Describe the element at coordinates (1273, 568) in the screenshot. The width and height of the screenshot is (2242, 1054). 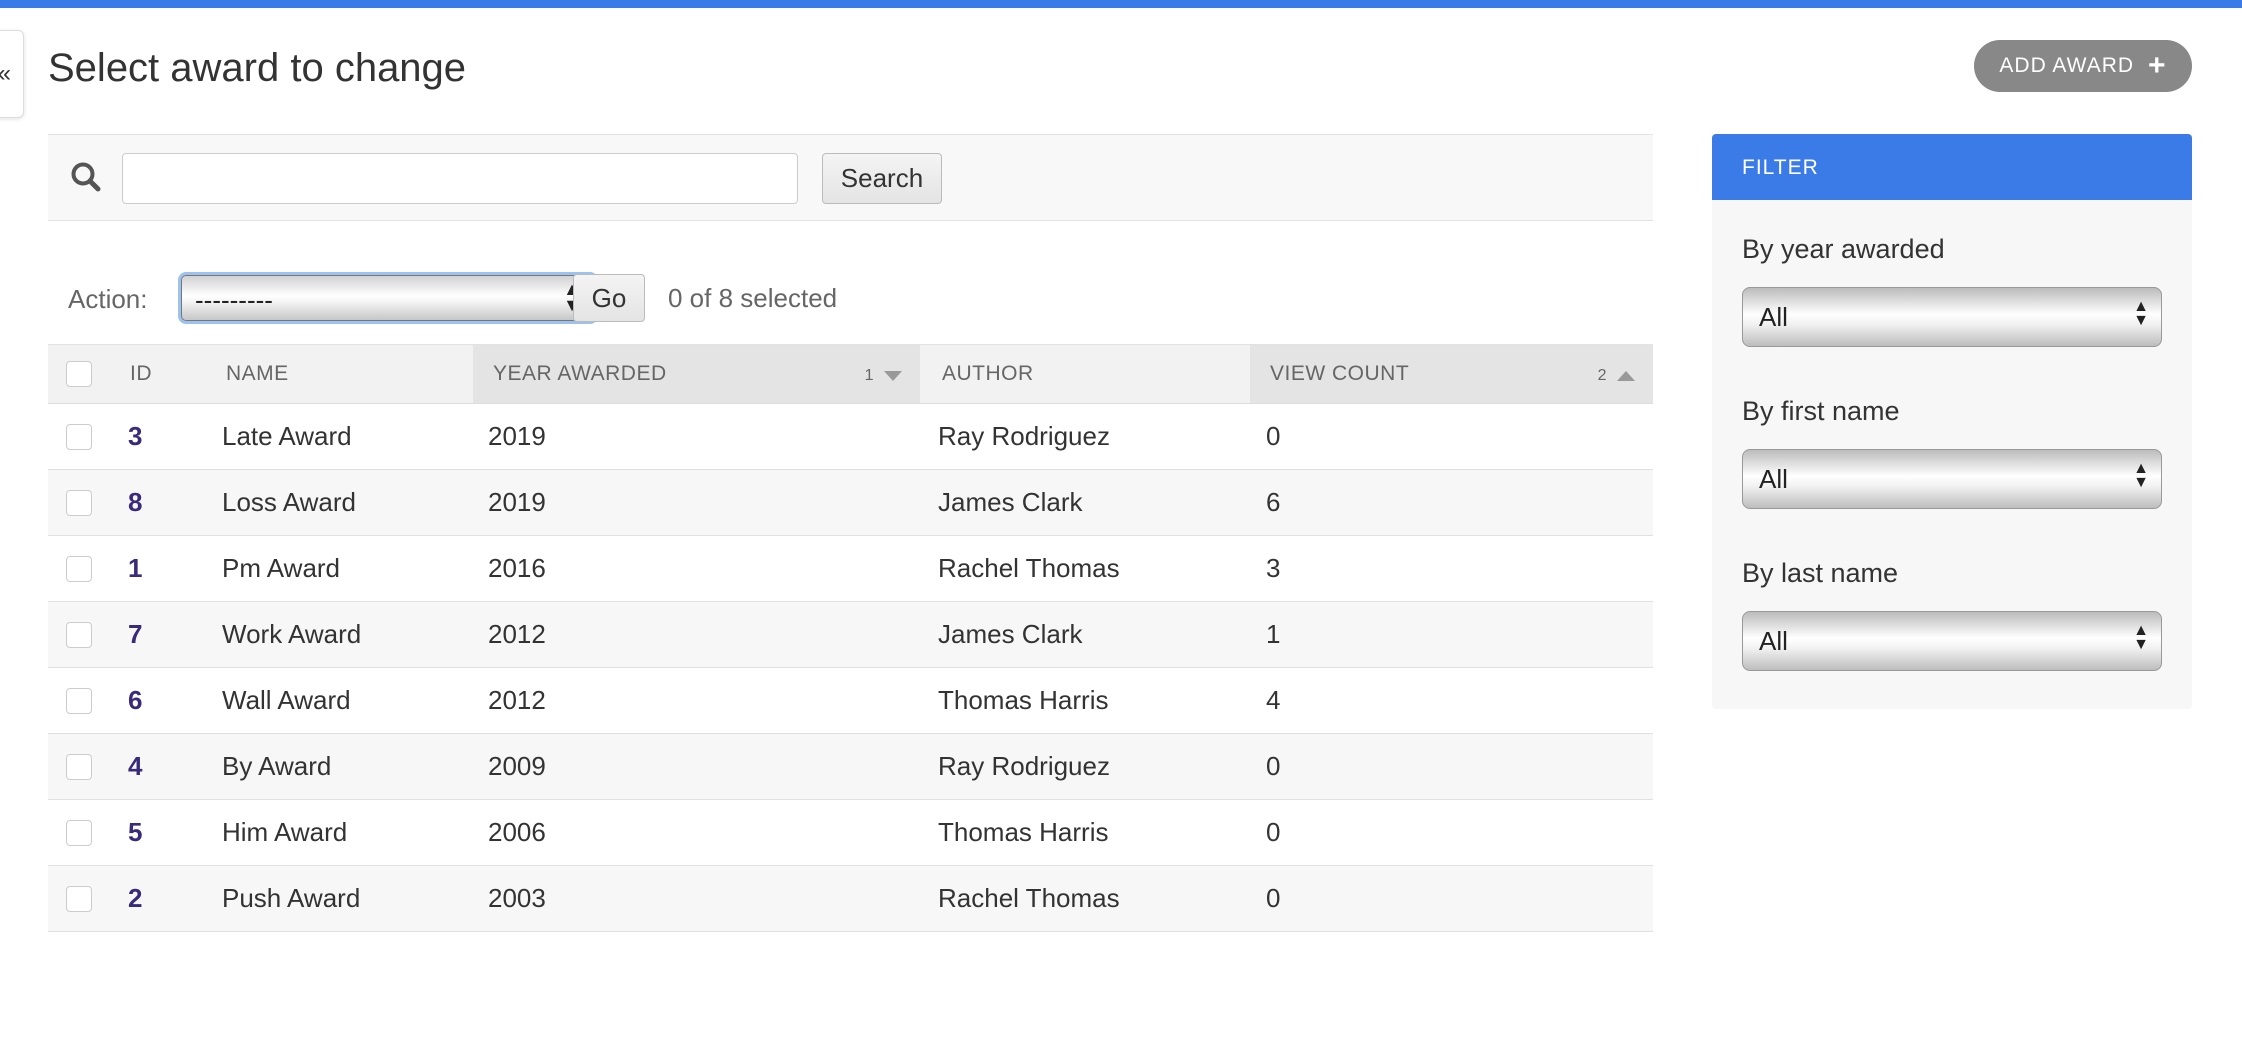
I see `view-count-cell: 3` at that location.